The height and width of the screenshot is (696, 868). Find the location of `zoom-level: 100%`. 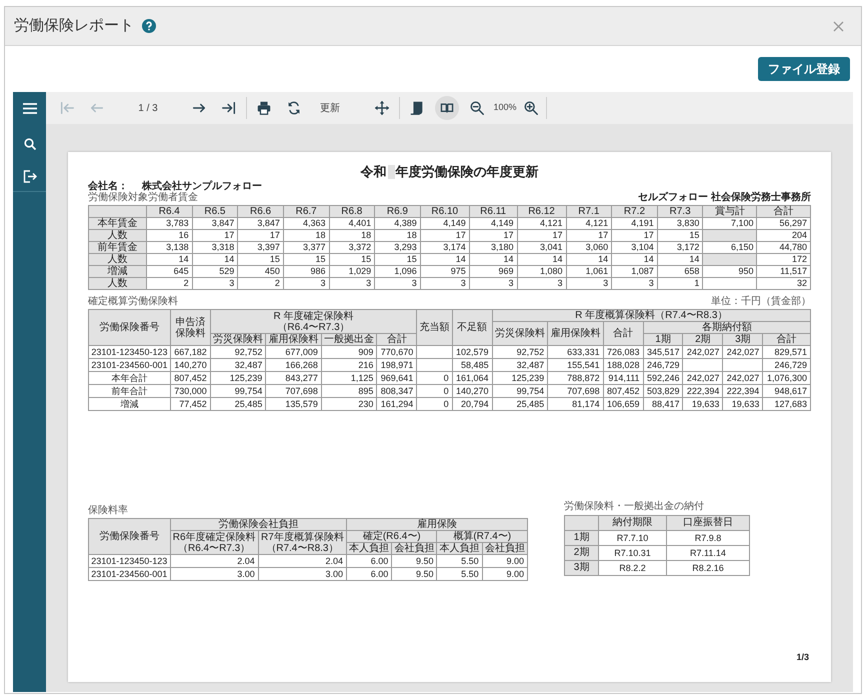

zoom-level: 100% is located at coordinates (505, 107).